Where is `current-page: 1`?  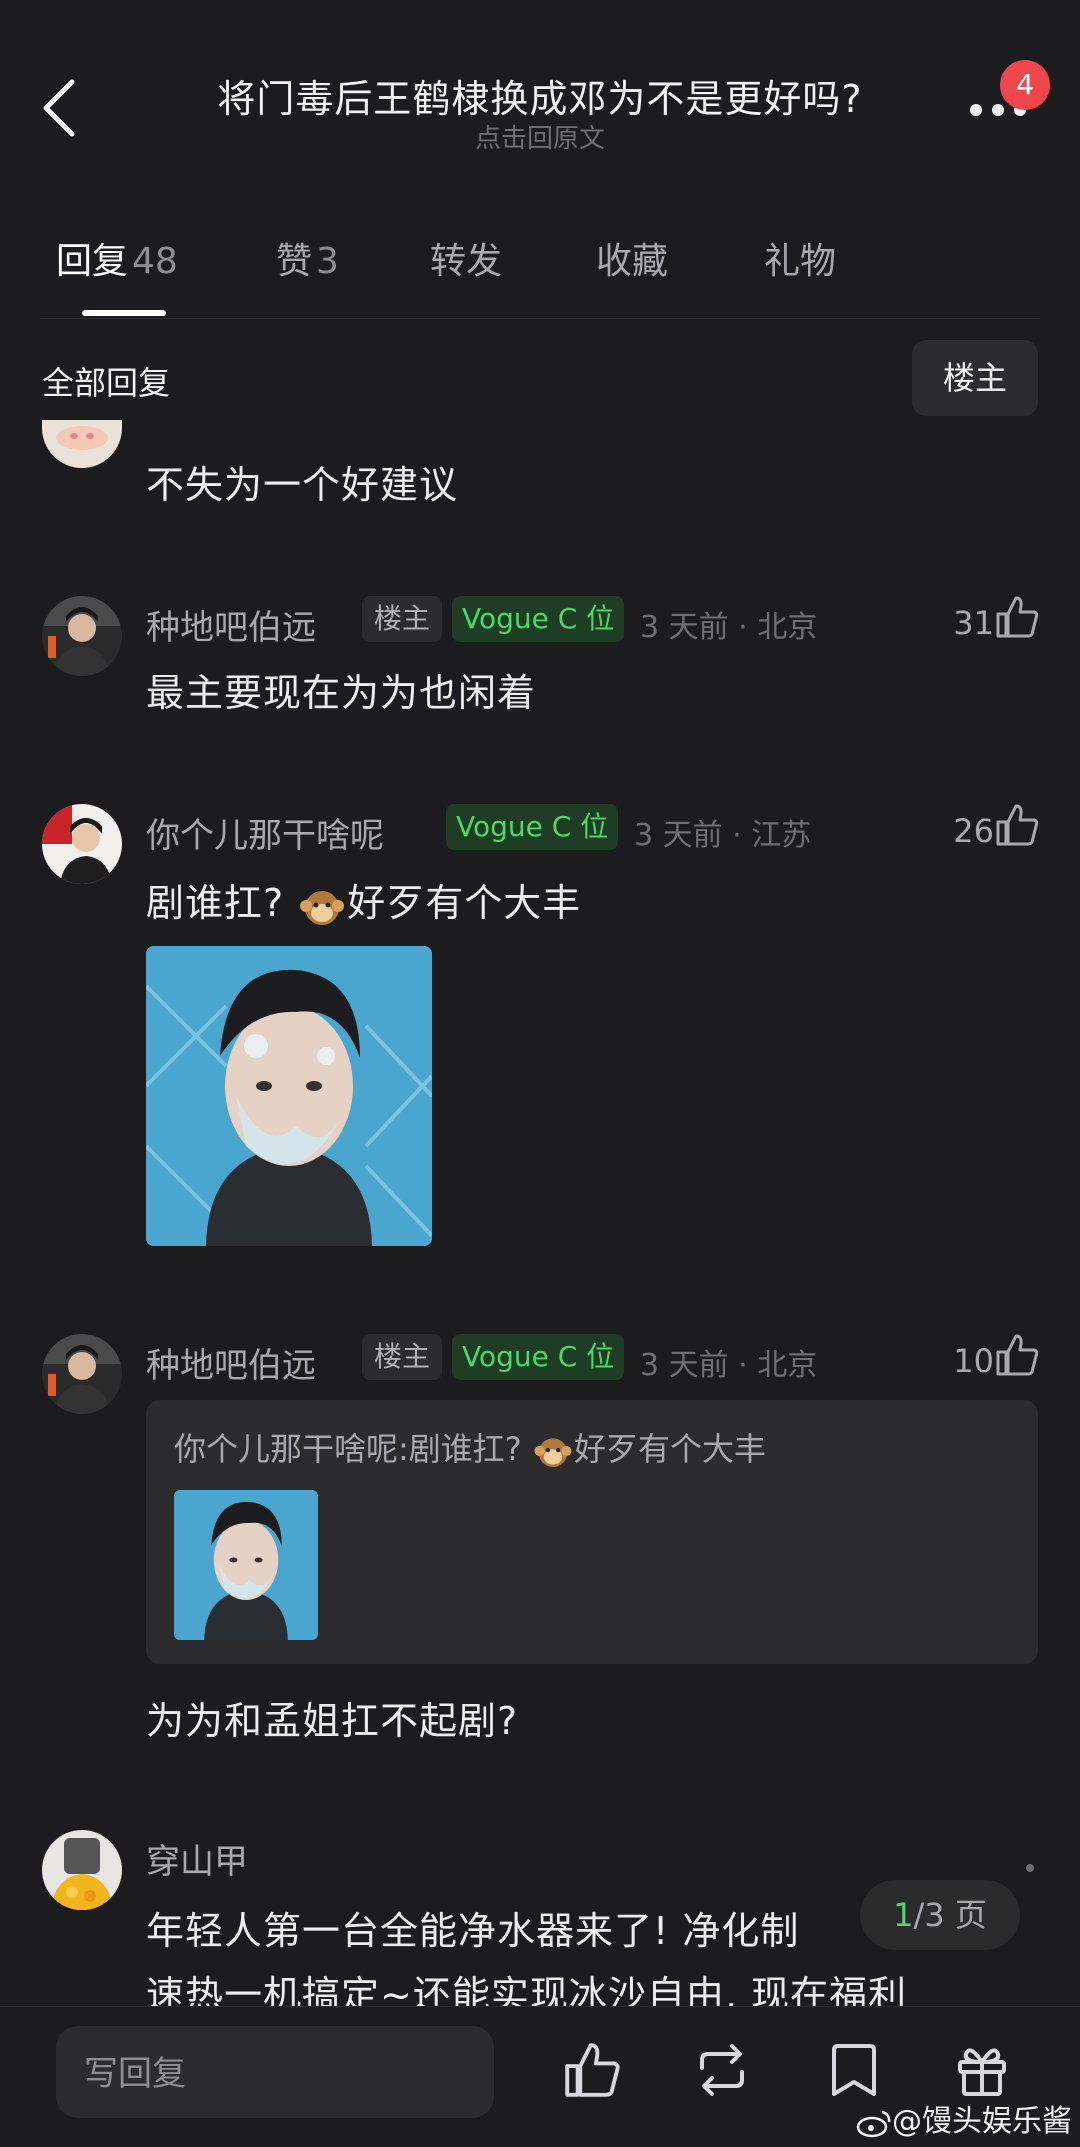 current-page: 1 is located at coordinates (903, 1915).